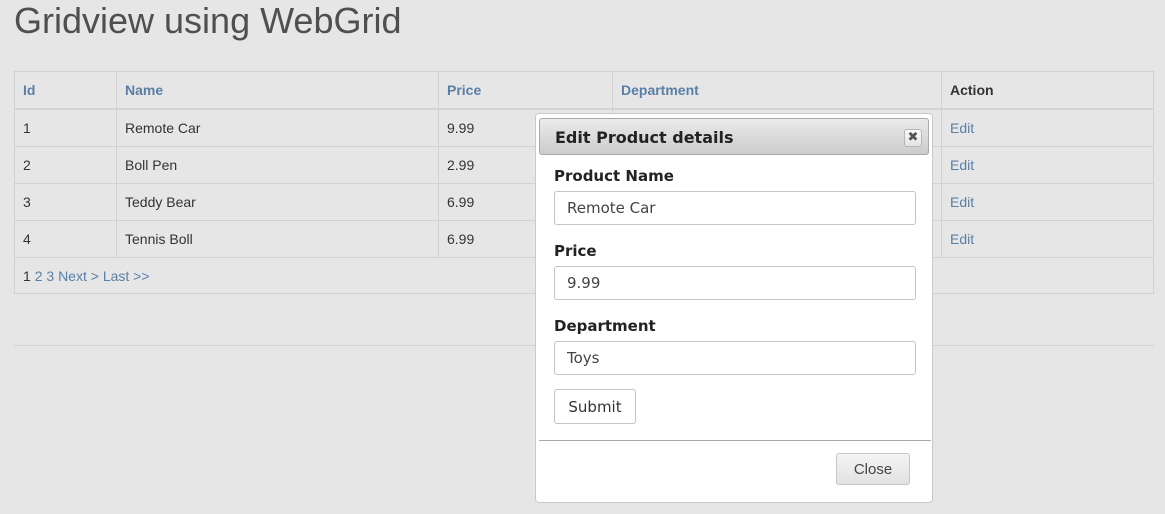 The height and width of the screenshot is (514, 1165). Describe the element at coordinates (277, 90) in the screenshot. I see `column-header-name: Name` at that location.